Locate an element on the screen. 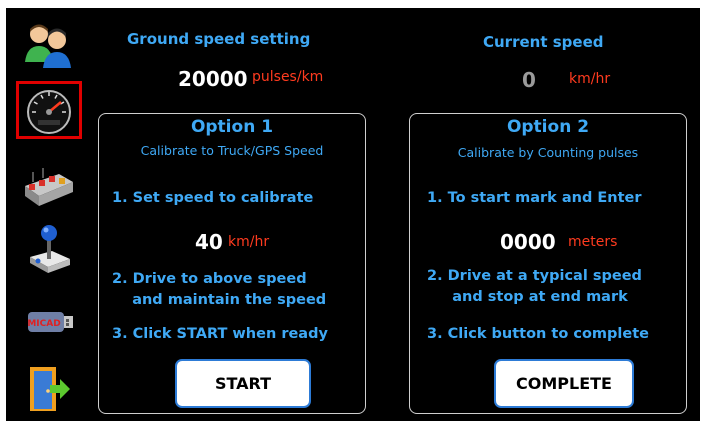 This screenshot has height=425, width=703. sidebar-item-speedometer is located at coordinates (49, 110).